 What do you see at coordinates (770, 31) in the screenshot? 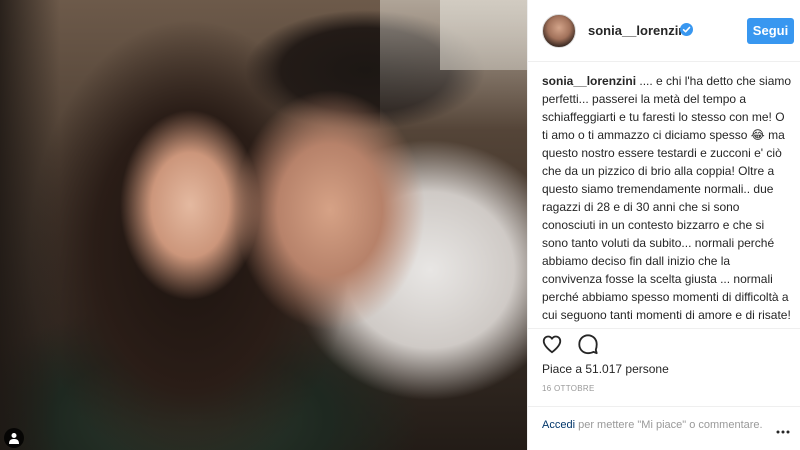
I see `follow-button: Segui` at bounding box center [770, 31].